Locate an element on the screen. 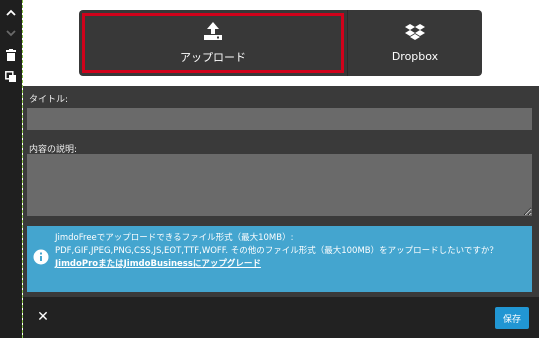 This screenshot has height=338, width=539. copy-icon is located at coordinates (10, 76).